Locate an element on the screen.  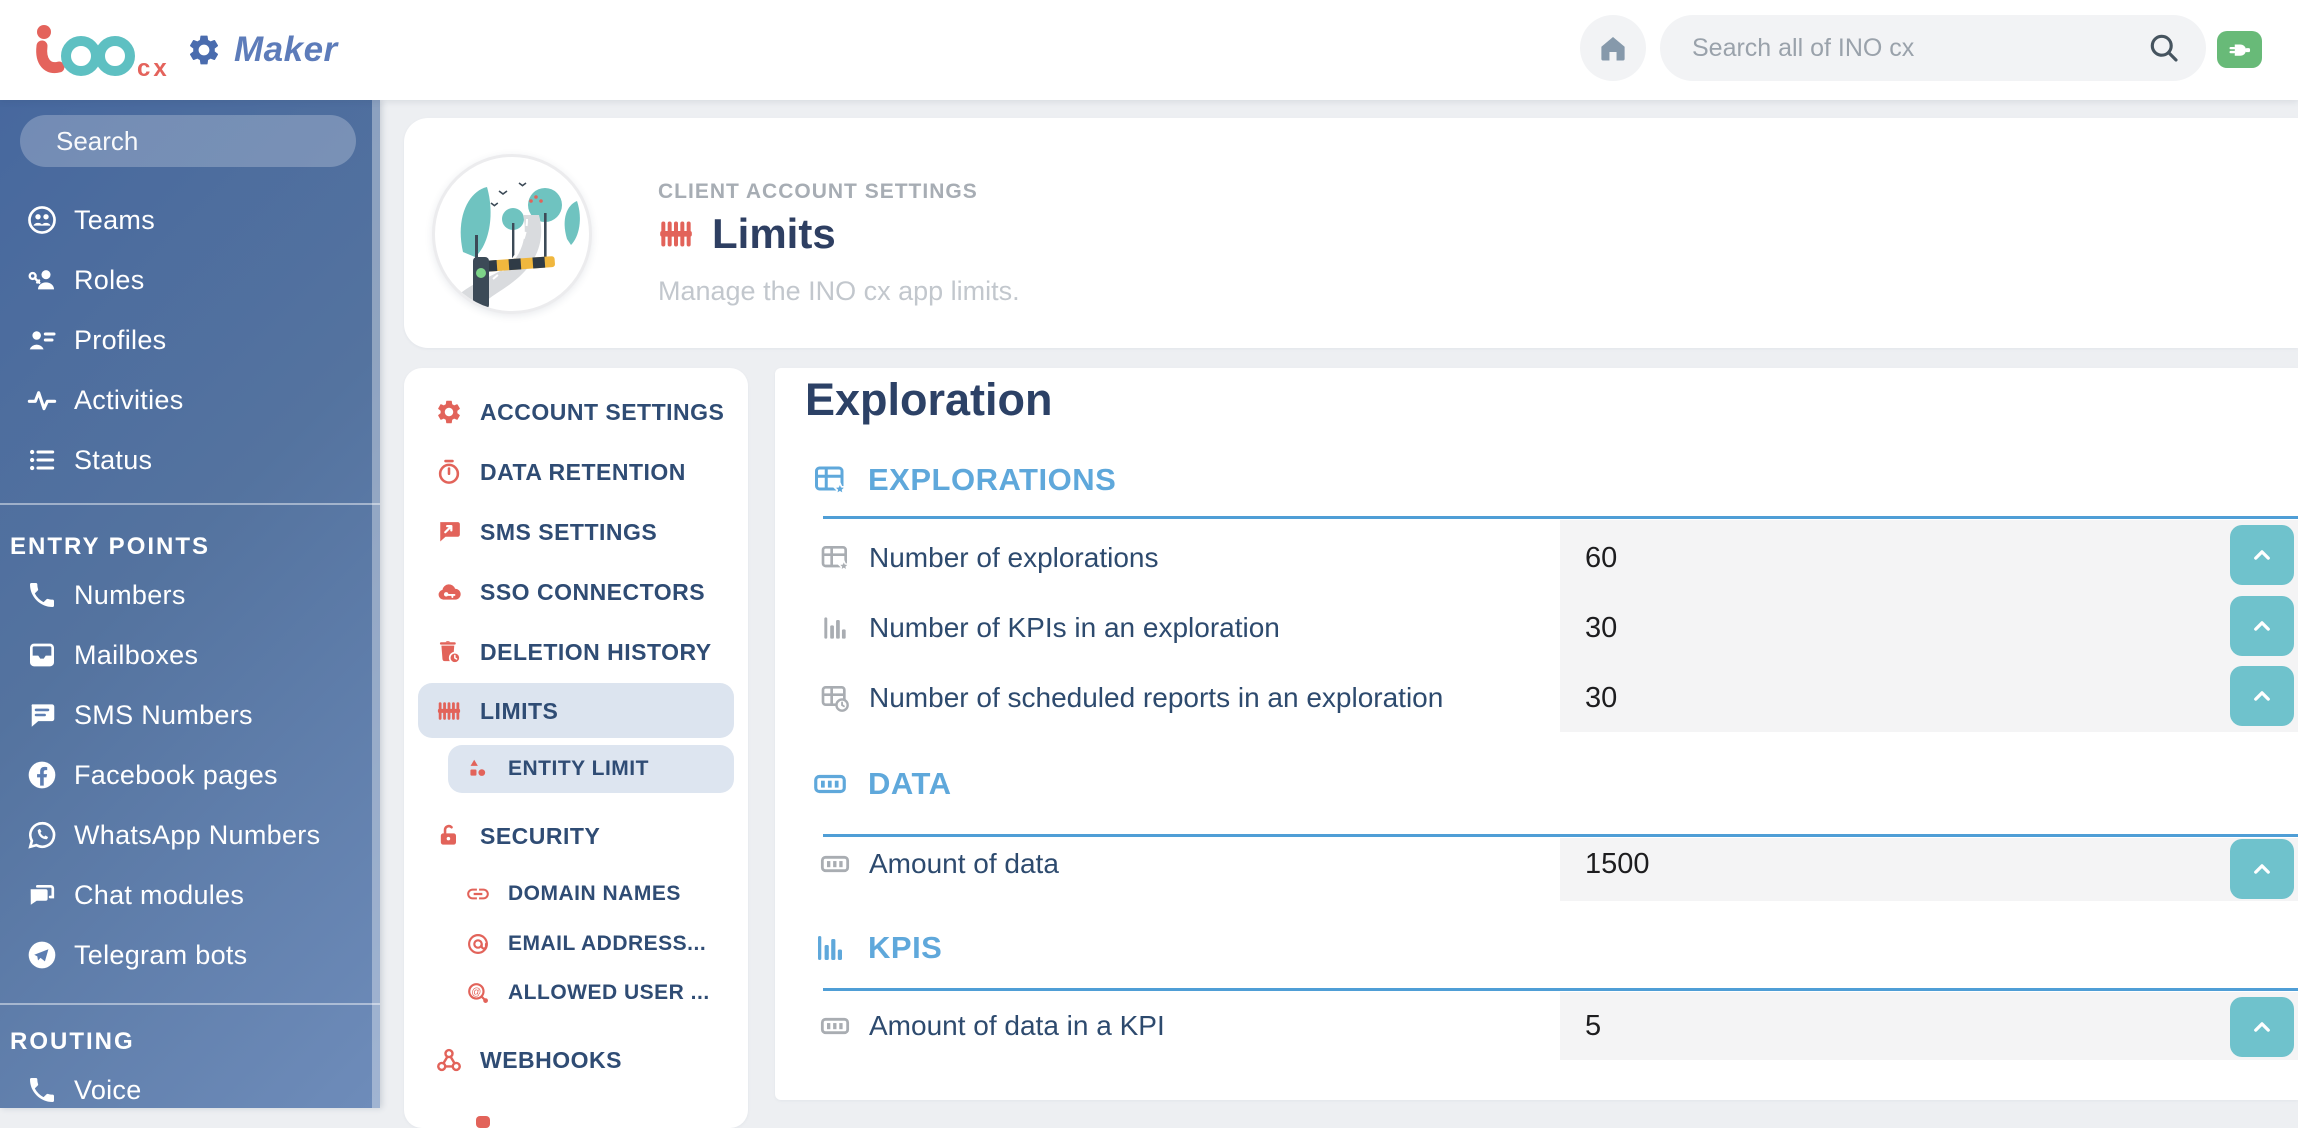
nav-item-label: SSO CONNECTORS is located at coordinates (593, 591).